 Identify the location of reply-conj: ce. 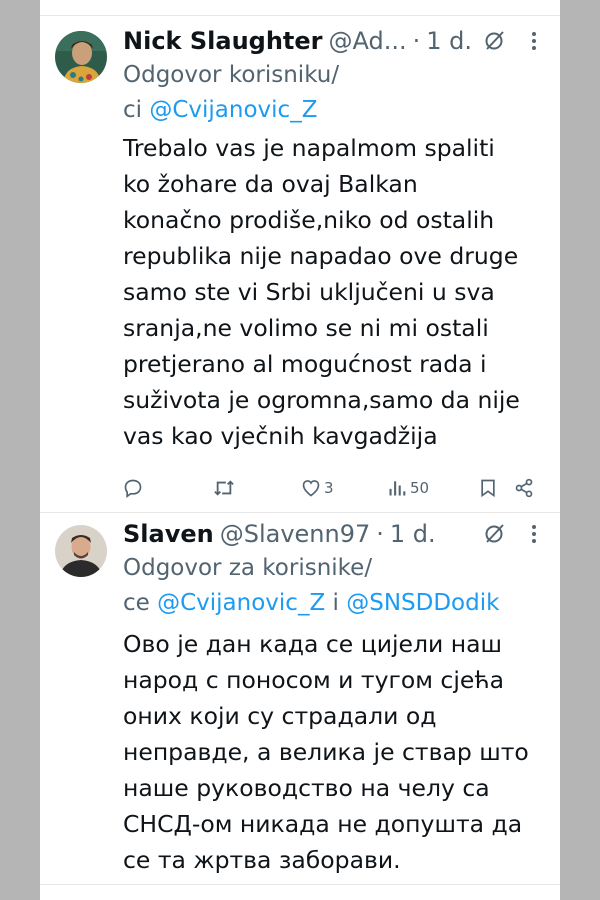
(136, 603).